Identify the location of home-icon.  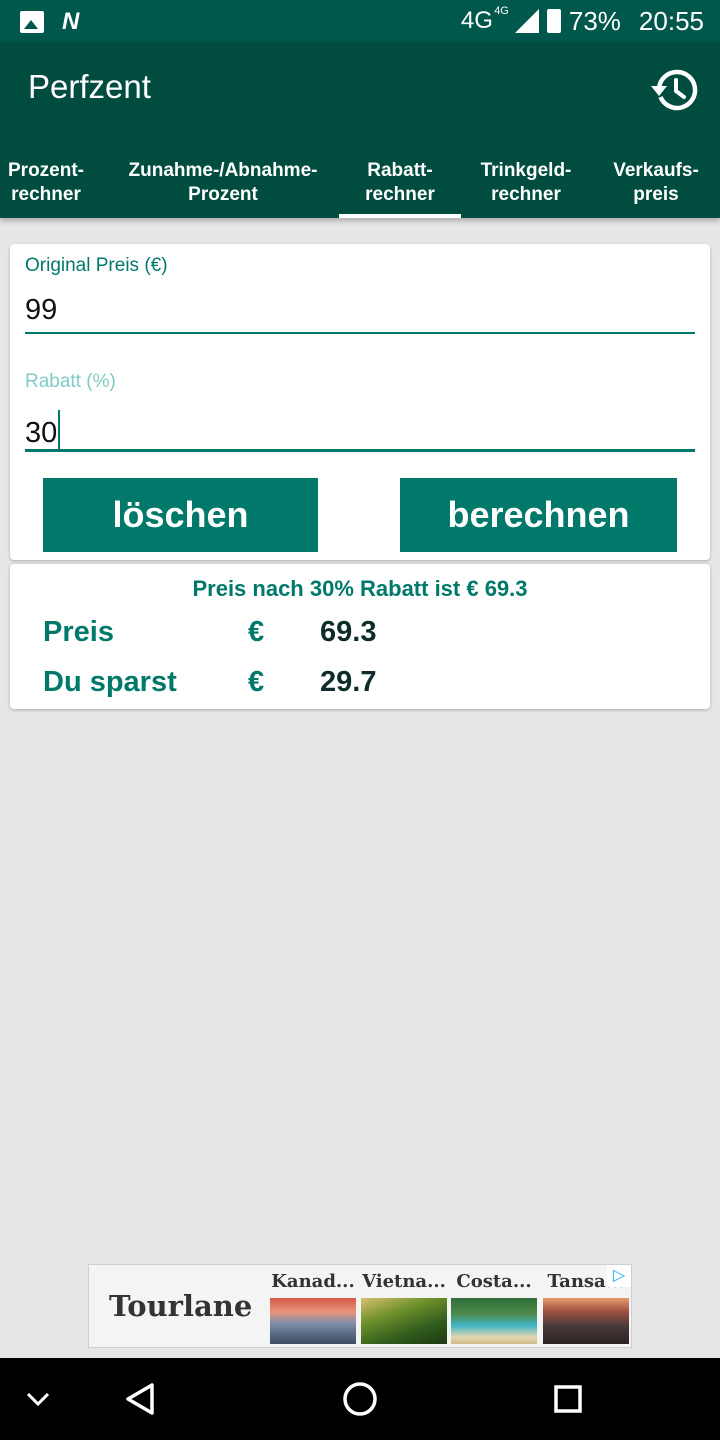
(360, 1399).